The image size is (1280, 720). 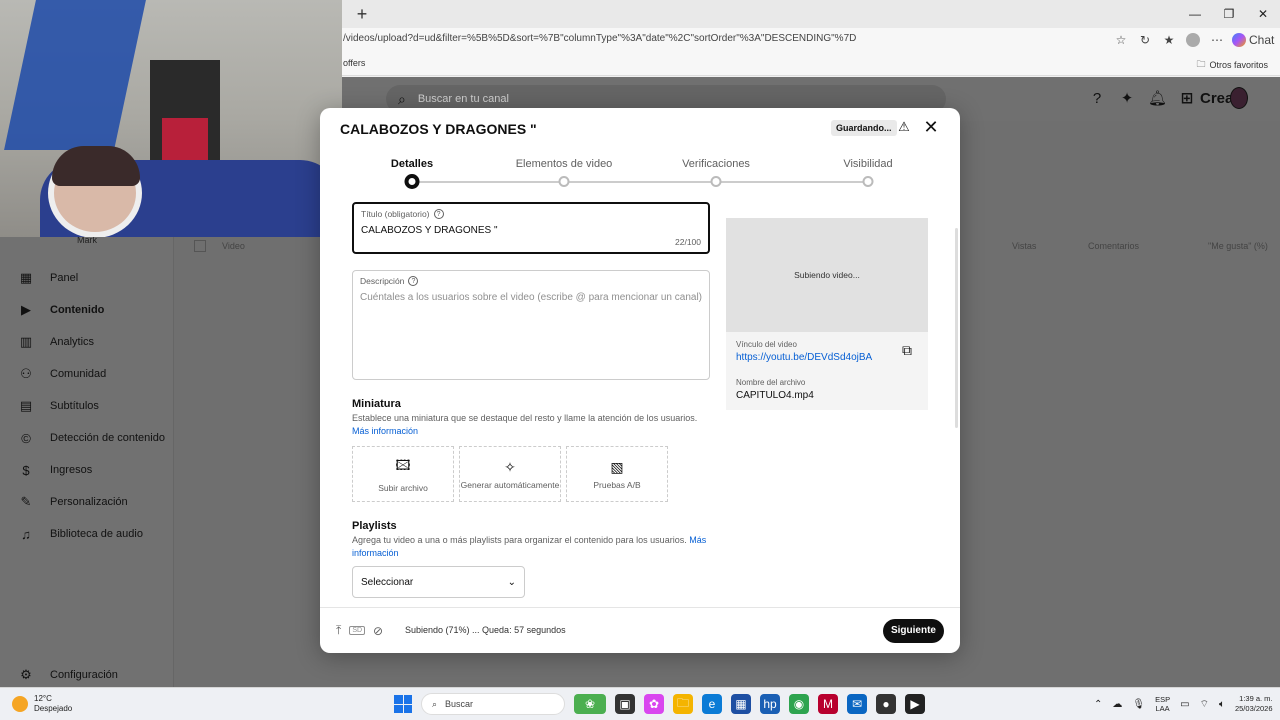 I want to click on chrome-icon: ◉, so click(x=799, y=704).